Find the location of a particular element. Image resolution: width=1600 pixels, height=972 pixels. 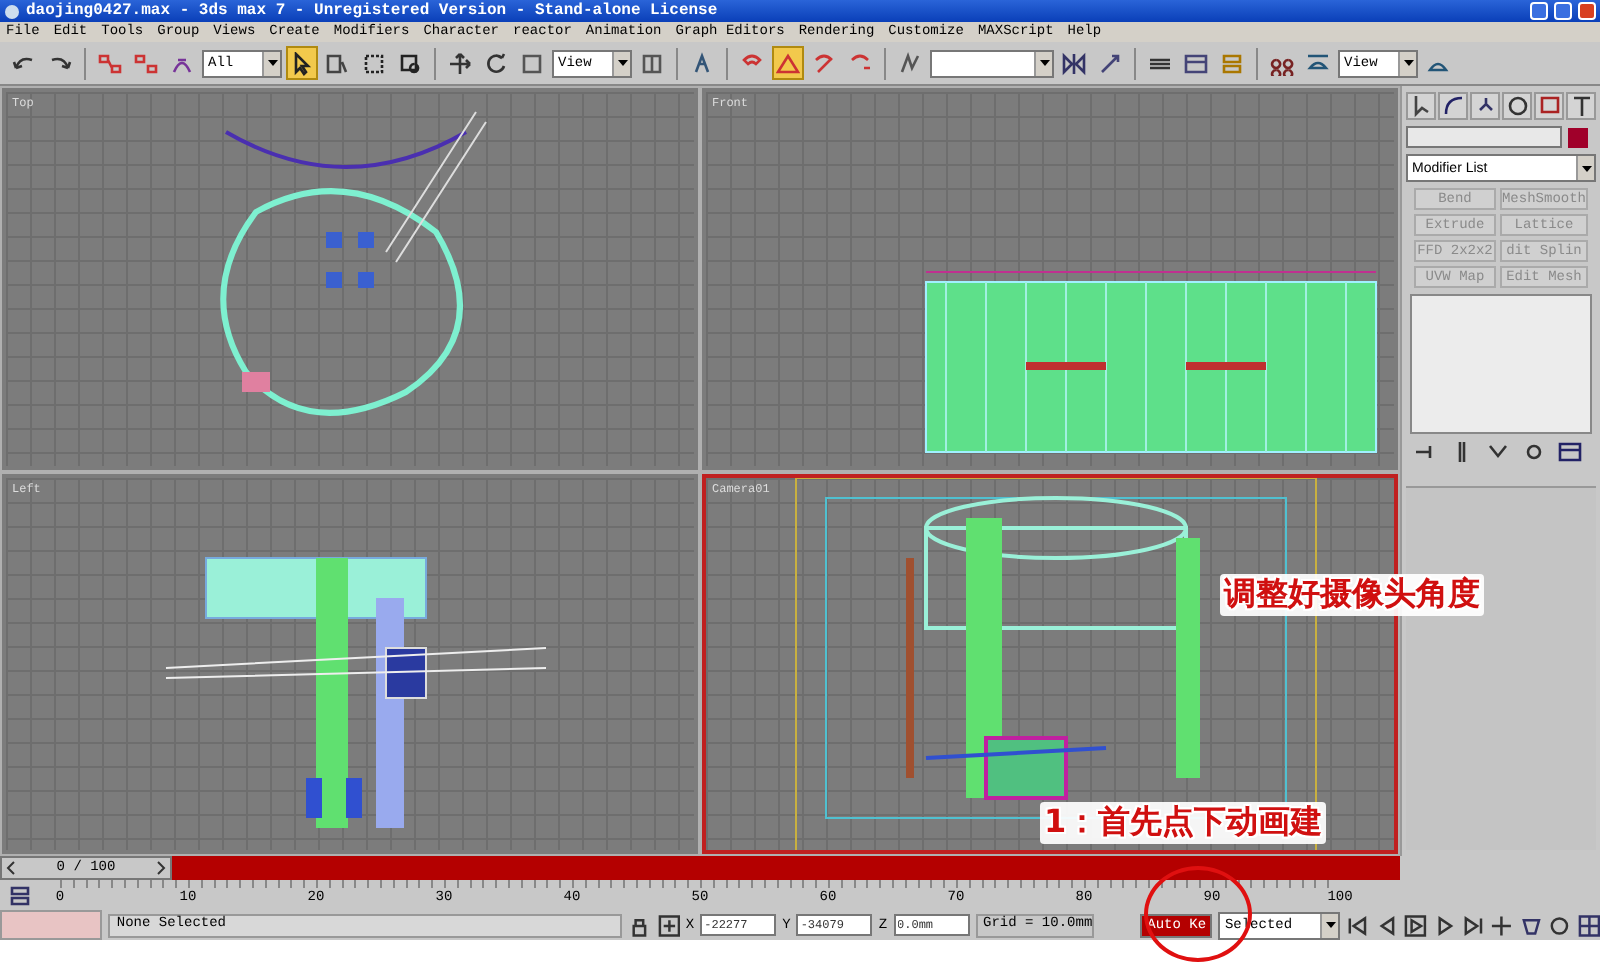

annotation-text: 1：首先点下动画建 is located at coordinates (1183, 823).